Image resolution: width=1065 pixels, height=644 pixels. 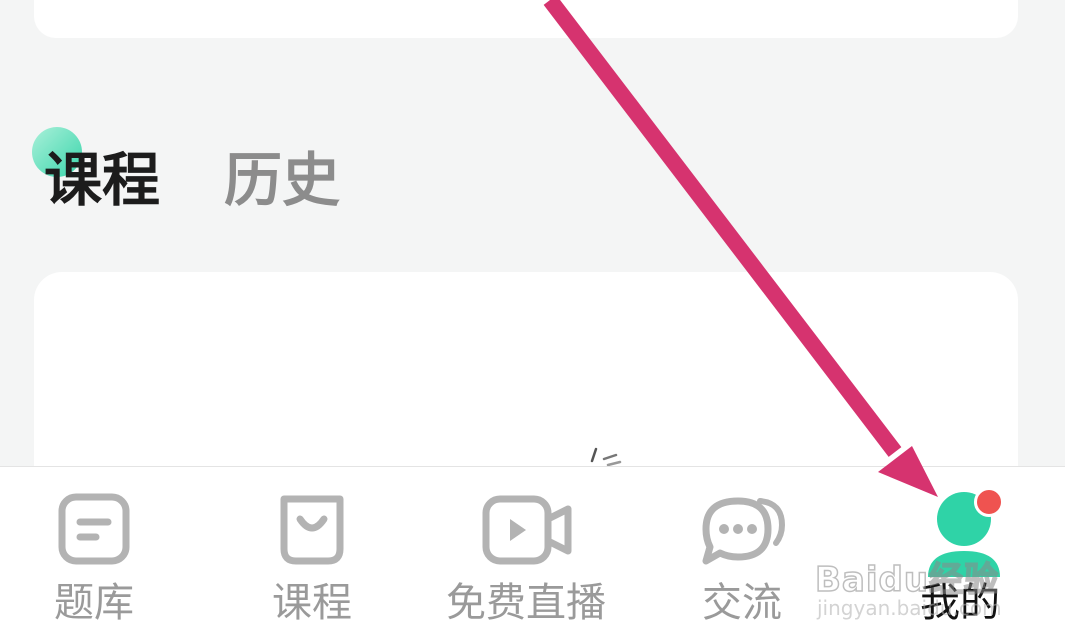 I want to click on nav-item-question-bank: 题库, so click(x=94, y=555).